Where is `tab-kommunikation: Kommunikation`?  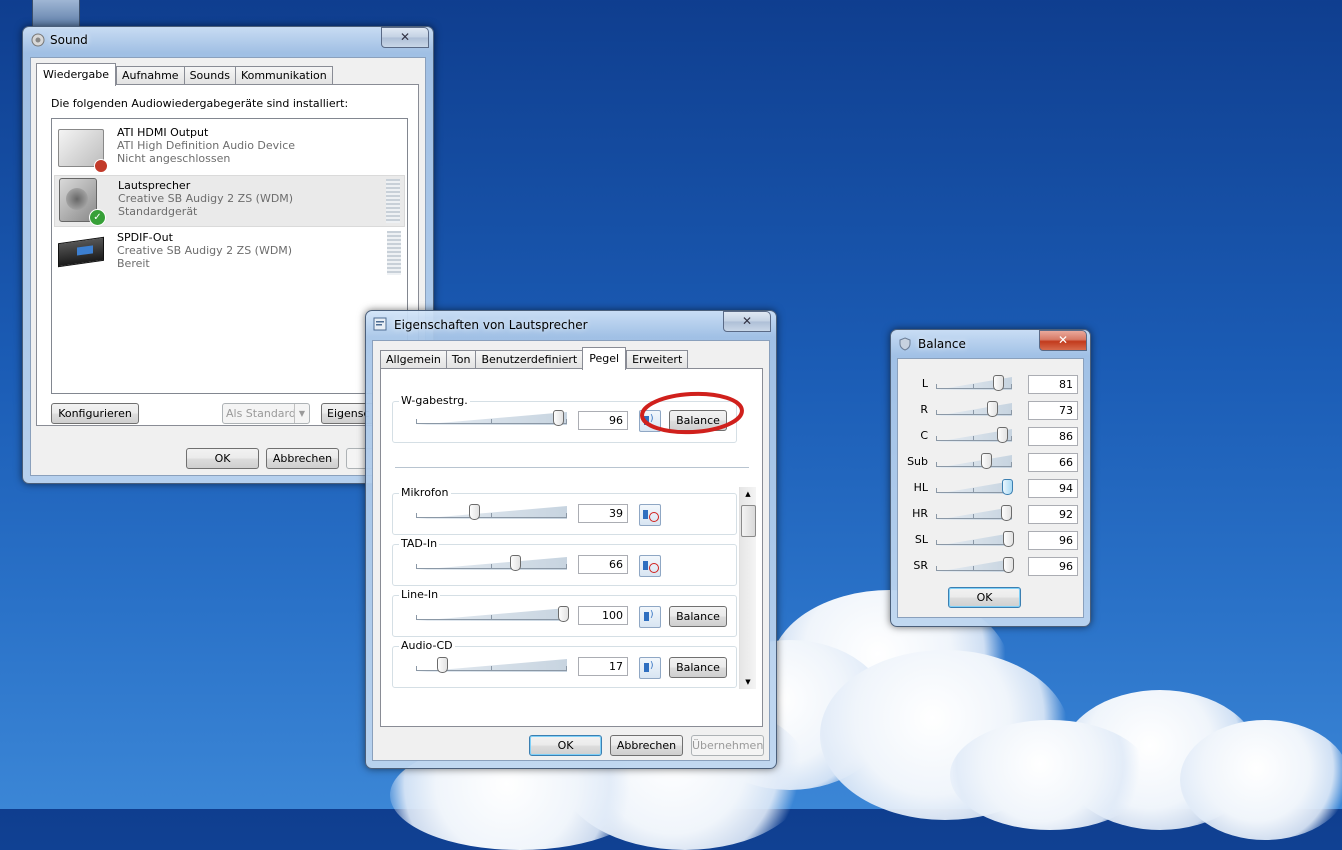 tab-kommunikation: Kommunikation is located at coordinates (283, 75).